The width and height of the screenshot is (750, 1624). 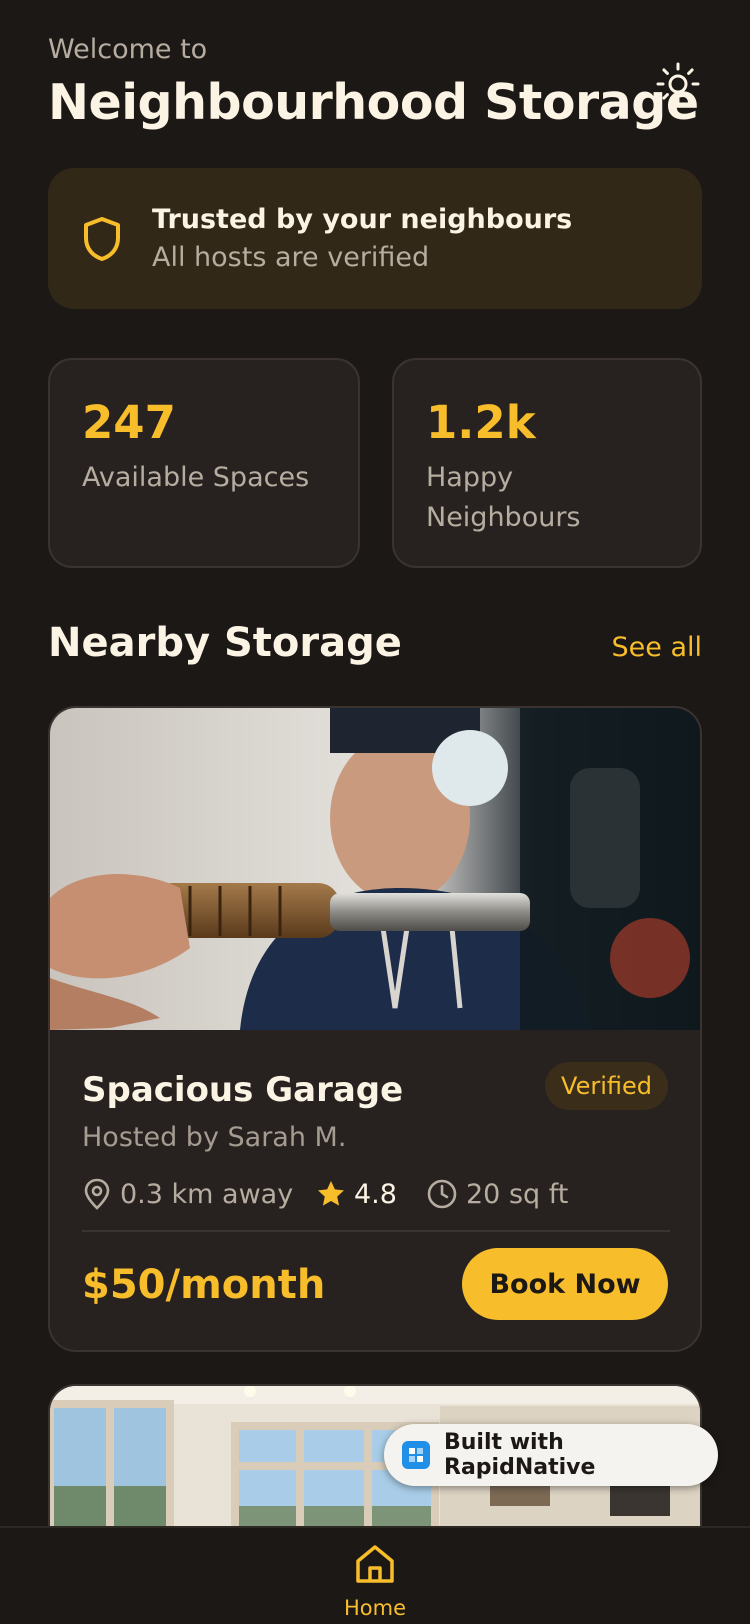 What do you see at coordinates (503, 497) in the screenshot?
I see `stat-label: Happy Neighbours` at bounding box center [503, 497].